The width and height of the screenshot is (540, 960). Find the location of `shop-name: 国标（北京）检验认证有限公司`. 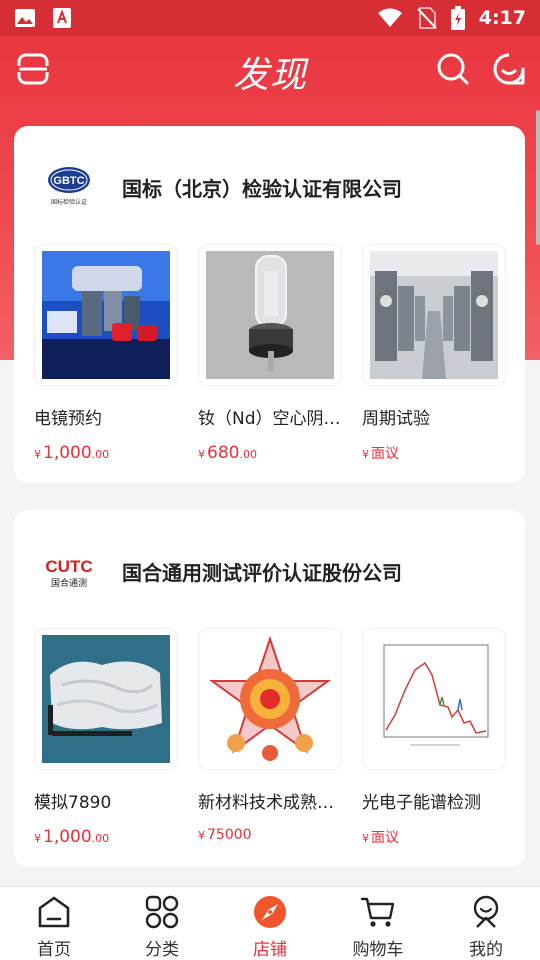

shop-name: 国标（北京）检验认证有限公司 is located at coordinates (262, 187).